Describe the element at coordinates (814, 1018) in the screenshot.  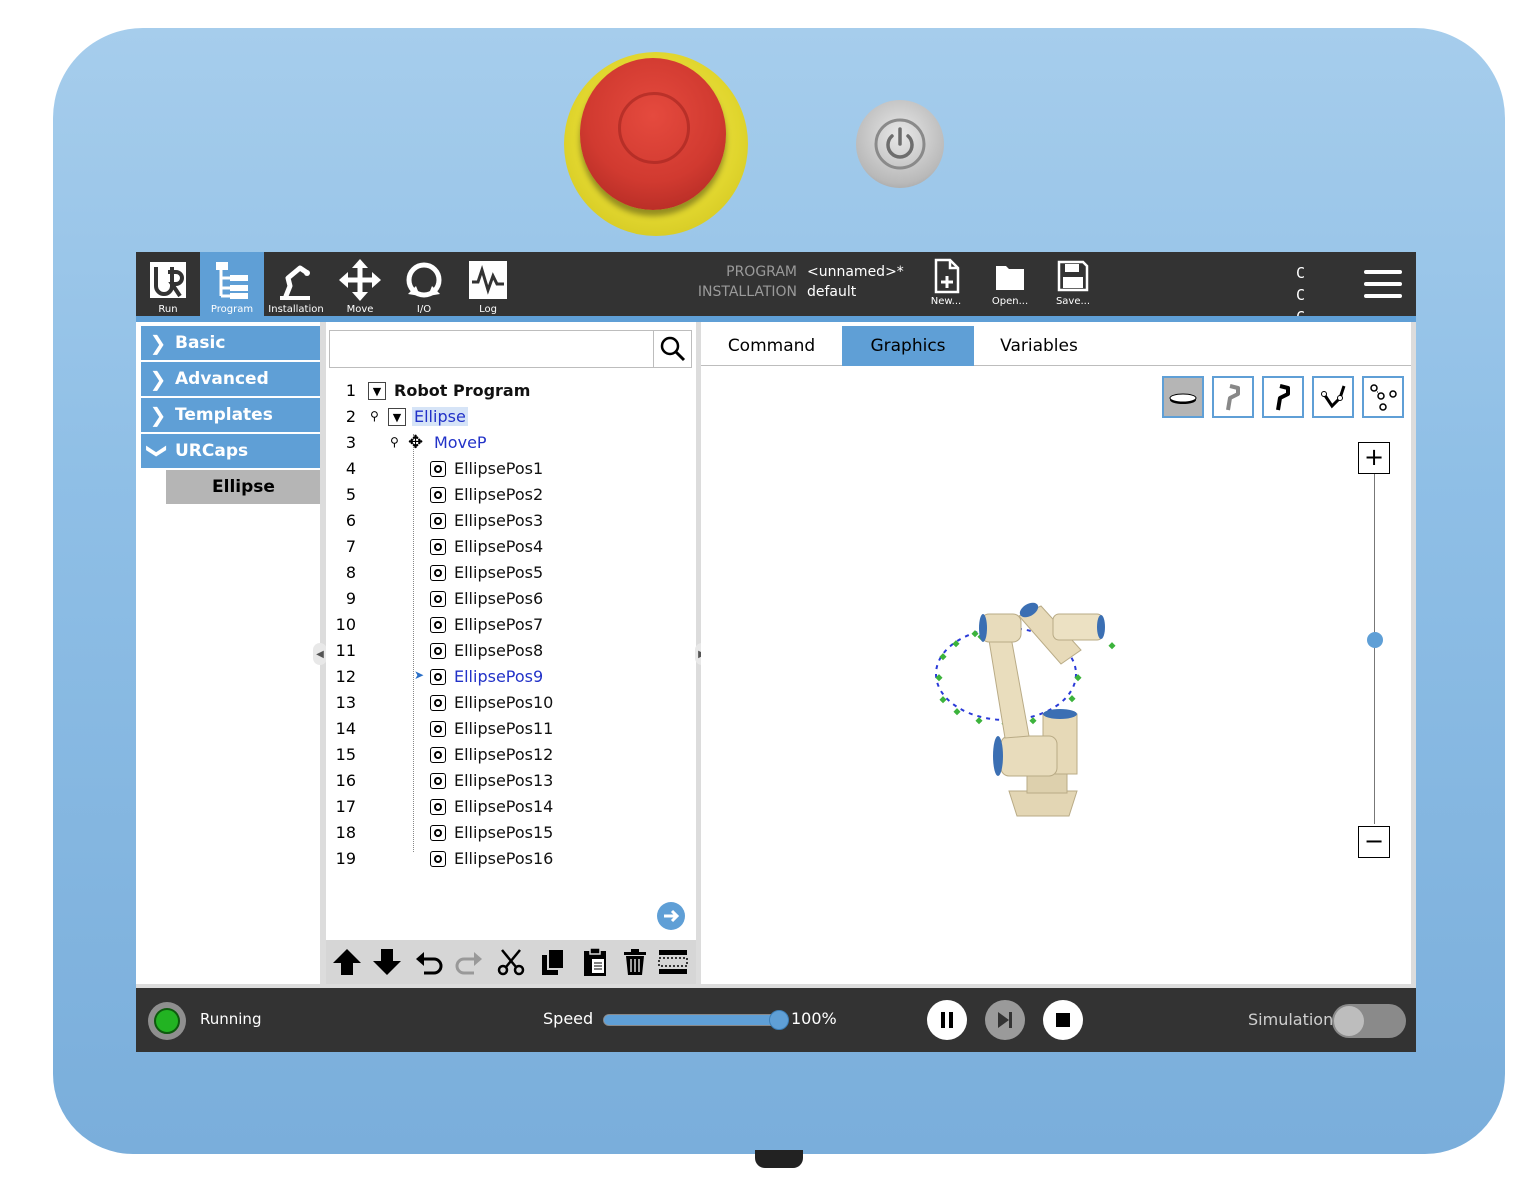
I see `speed-value: 100%` at that location.